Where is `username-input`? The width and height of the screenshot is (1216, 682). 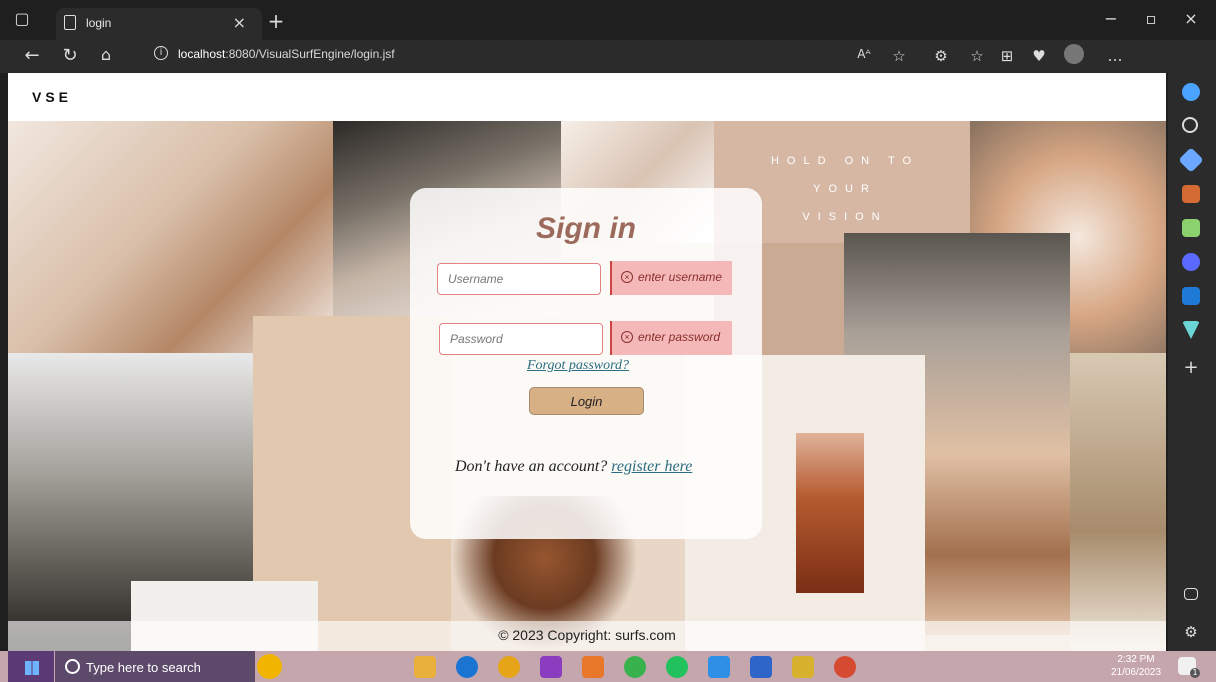 username-input is located at coordinates (523, 279).